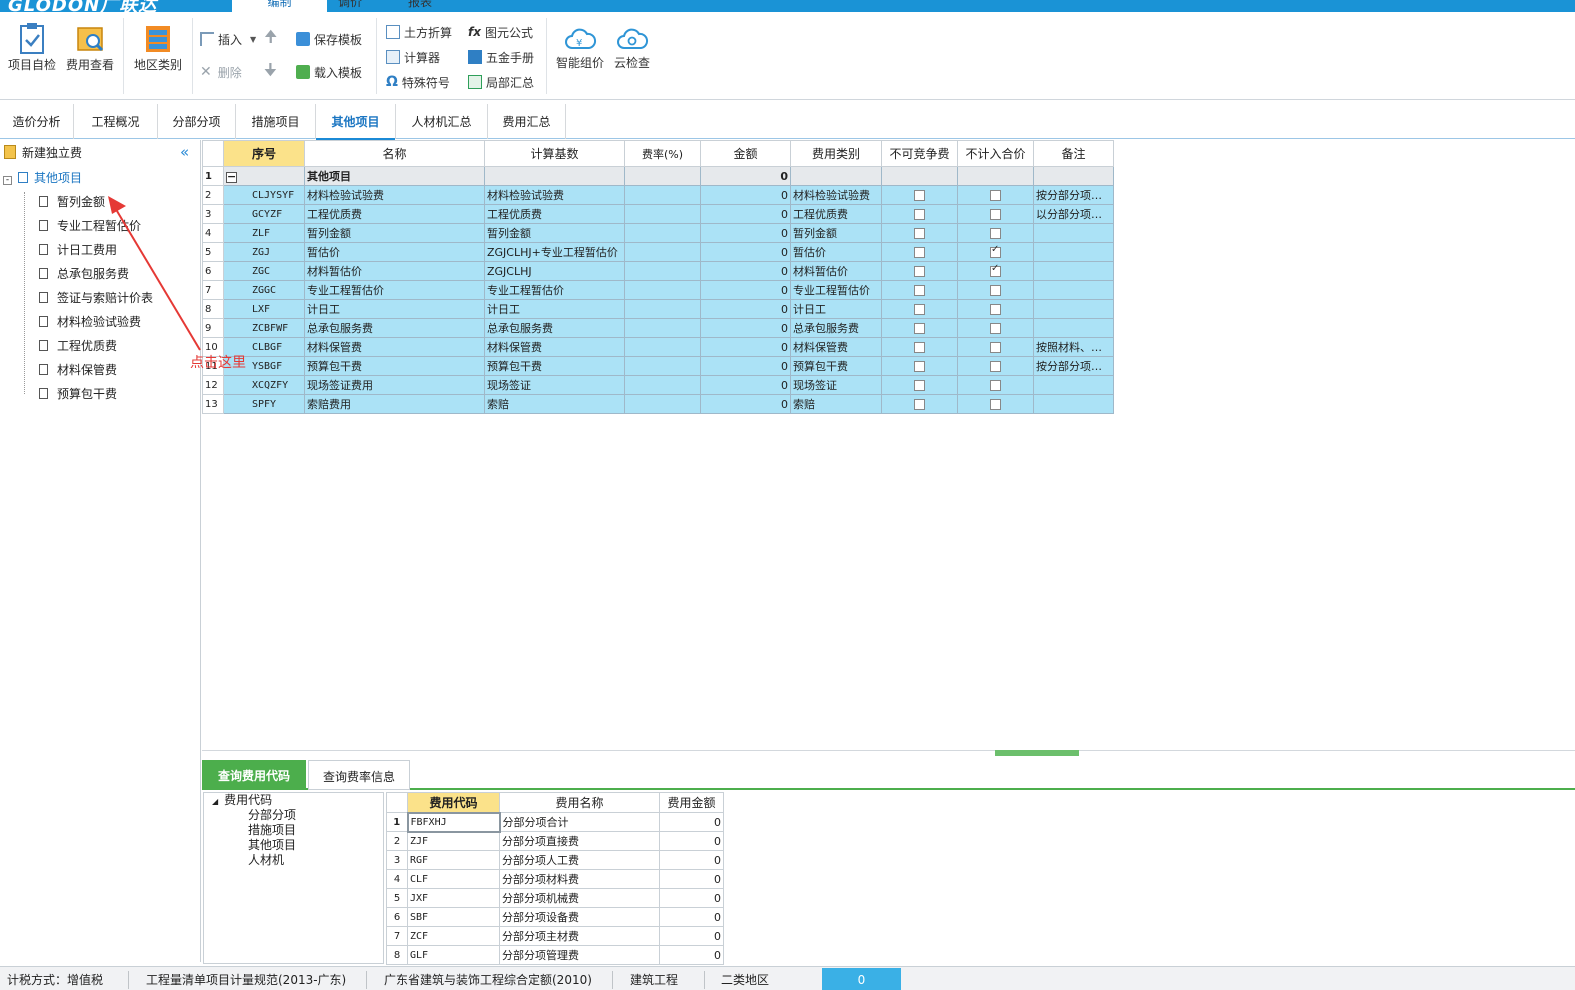 The height and width of the screenshot is (990, 1575). I want to click on tab-query-fee-code: 查询费用代码, so click(254, 775).